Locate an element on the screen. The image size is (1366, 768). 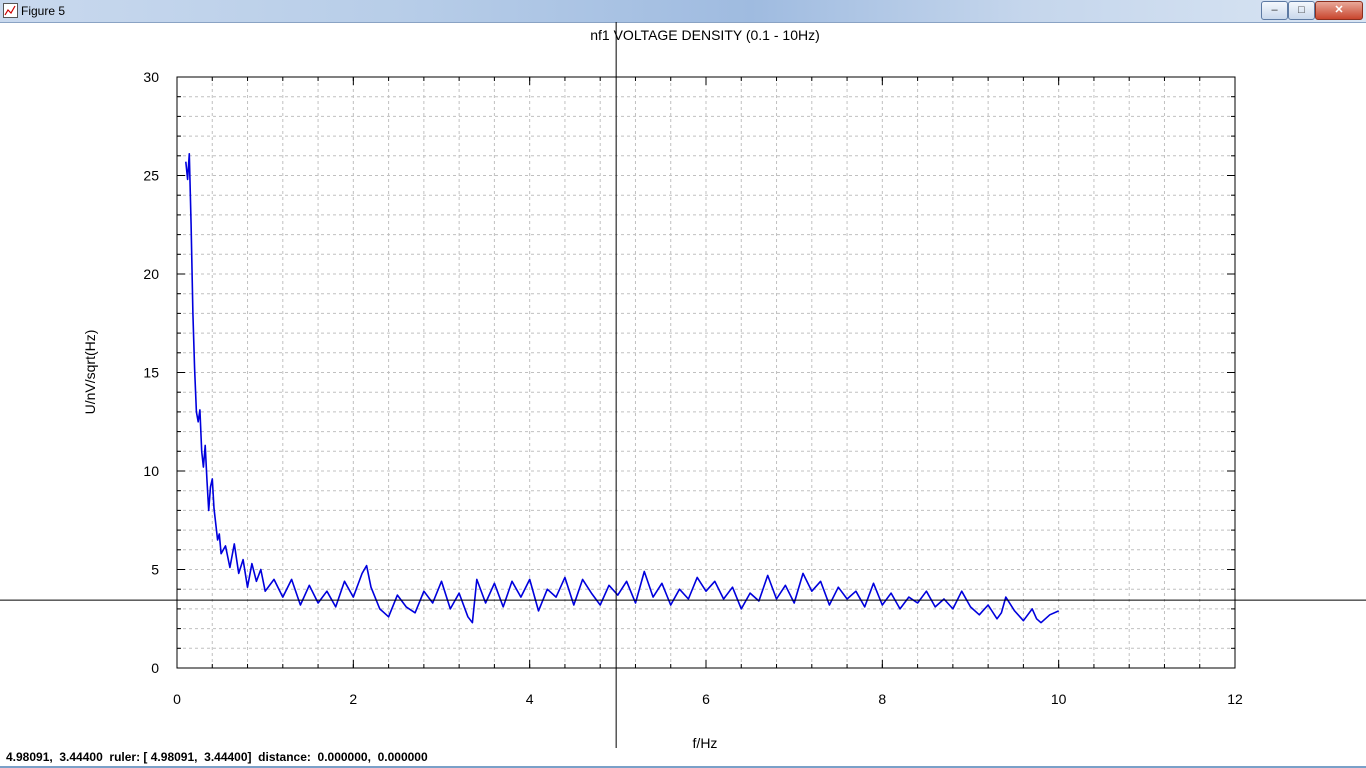
minimize-button: – is located at coordinates (1274, 10).